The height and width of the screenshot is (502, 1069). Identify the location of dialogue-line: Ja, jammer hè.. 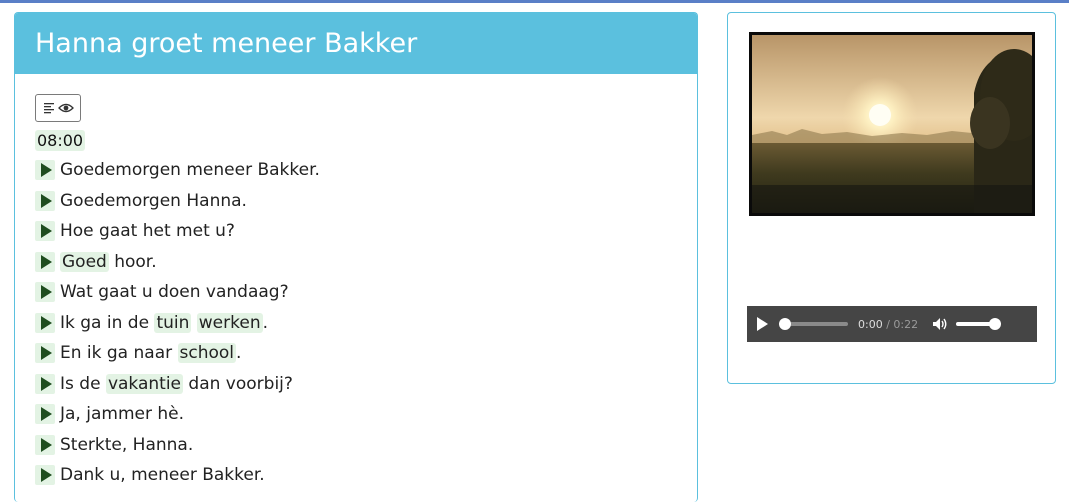
(366, 414).